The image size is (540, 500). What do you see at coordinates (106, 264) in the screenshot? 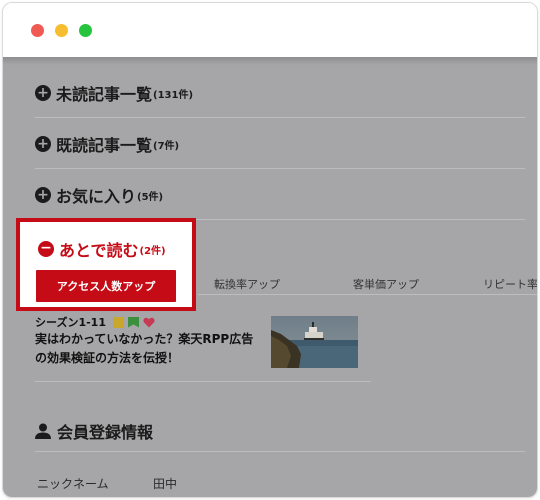
I see `read-later-highlight: − あとで読む (2件) アクセス人数アップ` at bounding box center [106, 264].